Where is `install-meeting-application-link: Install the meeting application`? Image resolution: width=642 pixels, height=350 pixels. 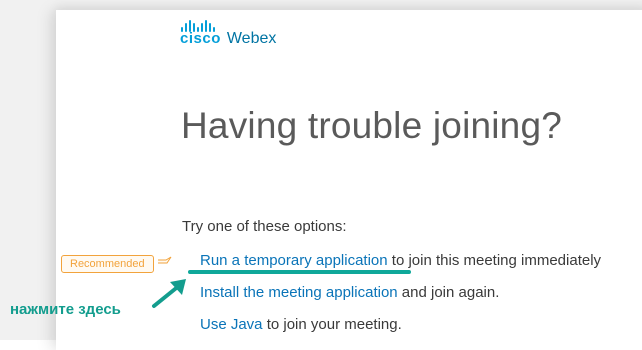 install-meeting-application-link: Install the meeting application is located at coordinates (299, 292).